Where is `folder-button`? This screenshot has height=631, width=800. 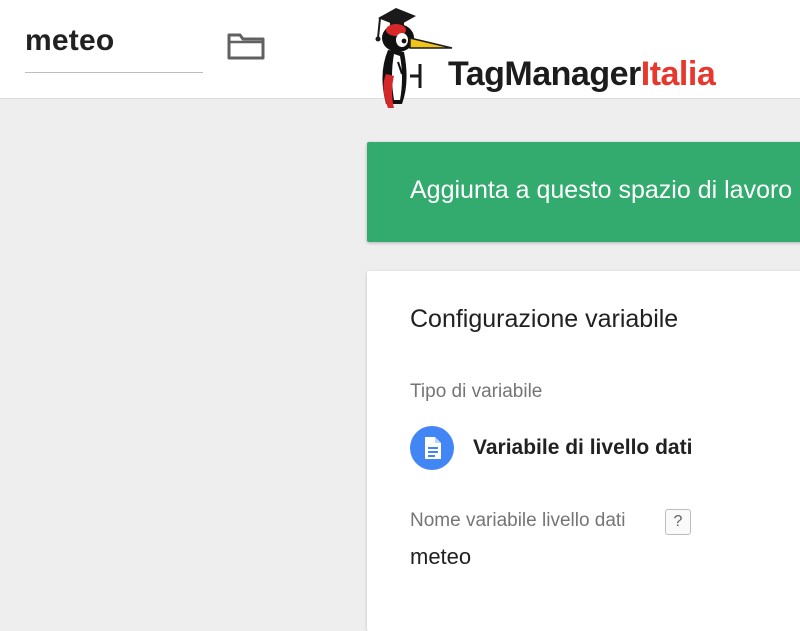
folder-button is located at coordinates (246, 45).